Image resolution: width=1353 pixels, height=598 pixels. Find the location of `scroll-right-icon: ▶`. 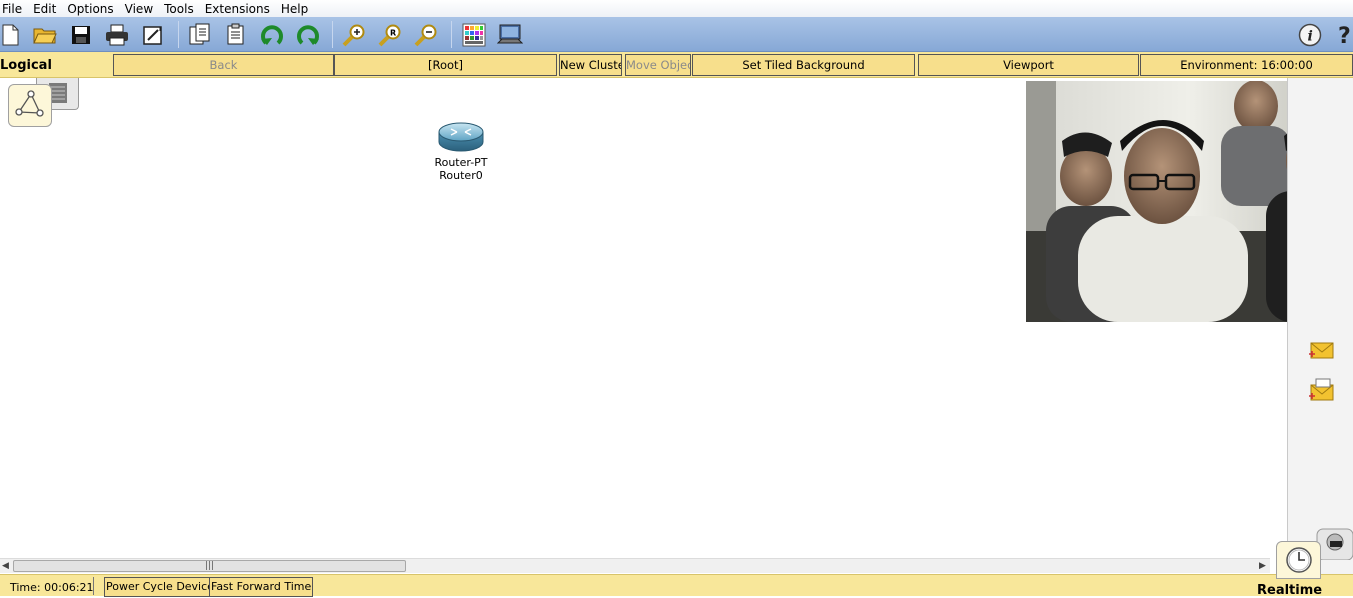

scroll-right-icon: ▶ is located at coordinates (1262, 566).